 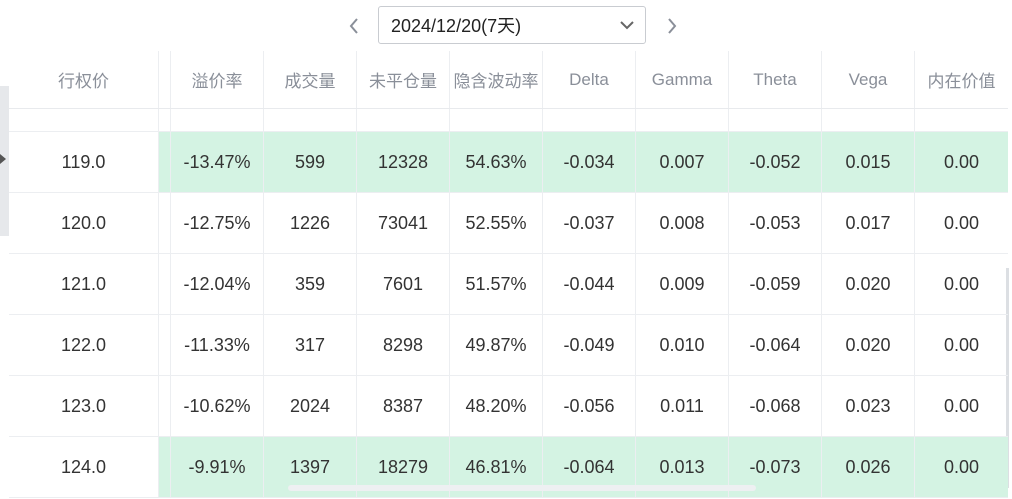 I want to click on delta-cell: -0.056, so click(x=589, y=406).